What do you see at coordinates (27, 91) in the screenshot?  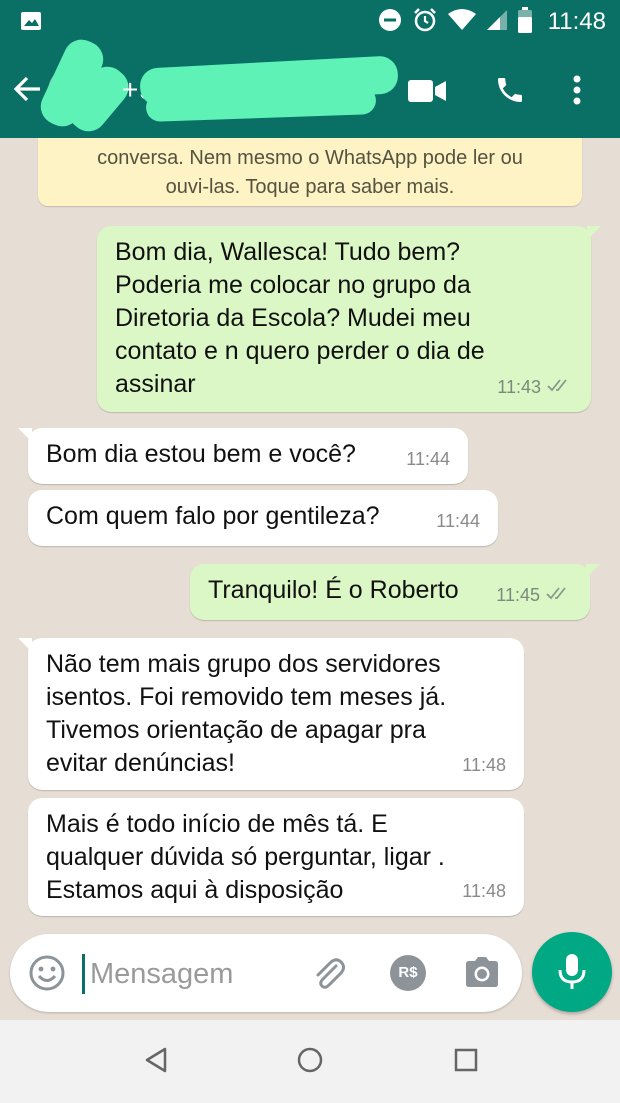 I see `back-arrow-icon` at bounding box center [27, 91].